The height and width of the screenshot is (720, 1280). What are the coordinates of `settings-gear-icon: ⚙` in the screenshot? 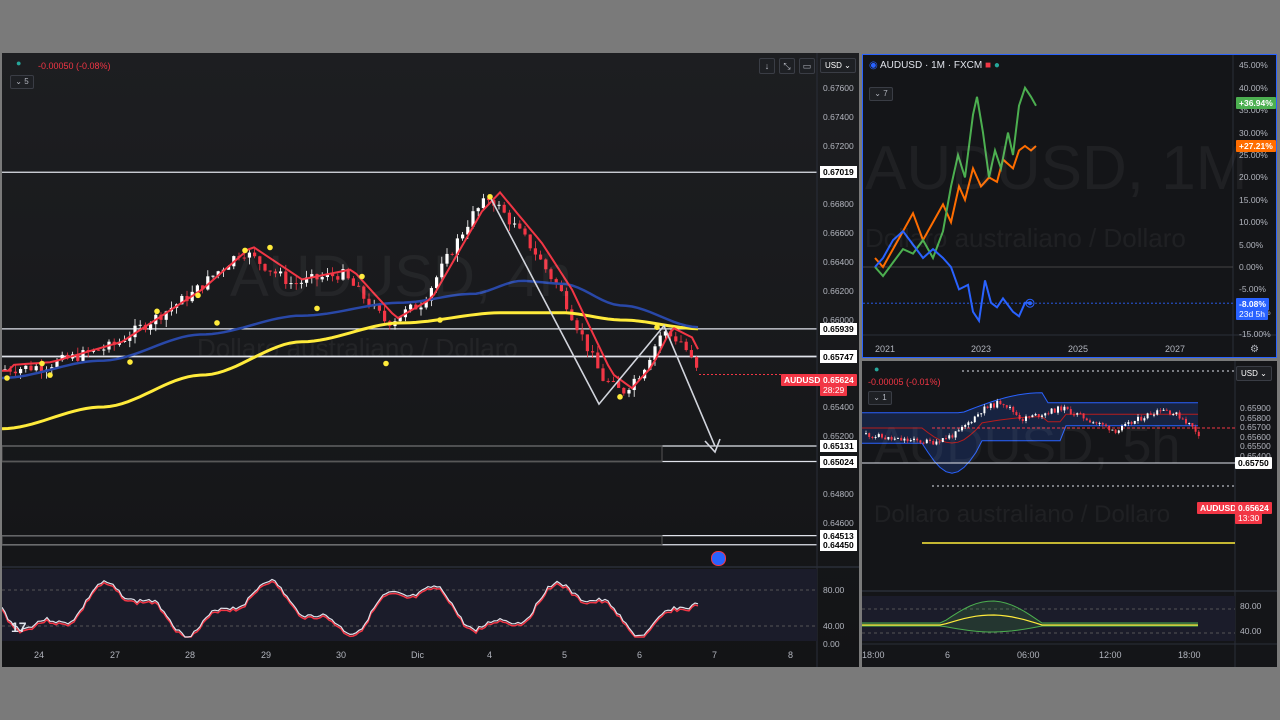 It's located at (1254, 349).